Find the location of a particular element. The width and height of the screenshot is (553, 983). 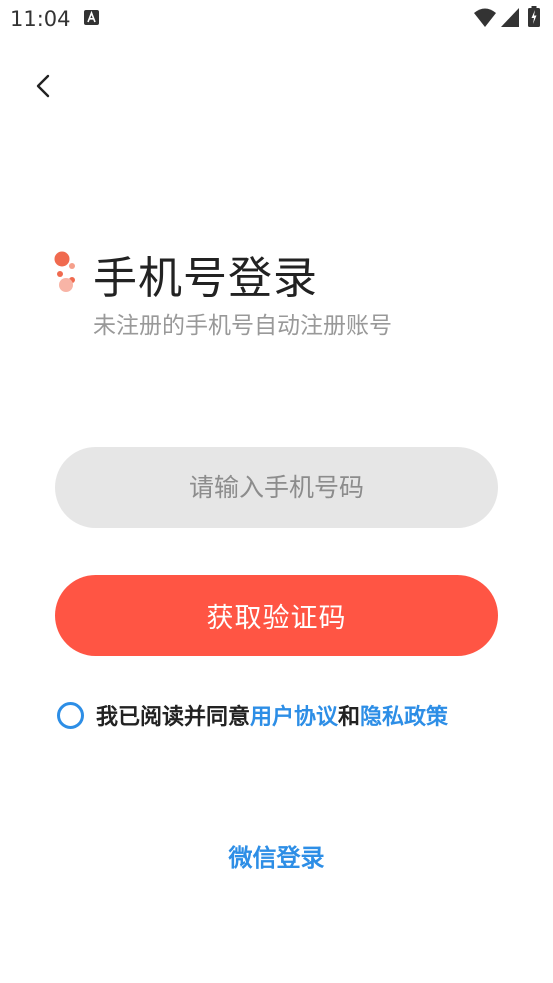

chevron-left-icon is located at coordinates (43, 86).